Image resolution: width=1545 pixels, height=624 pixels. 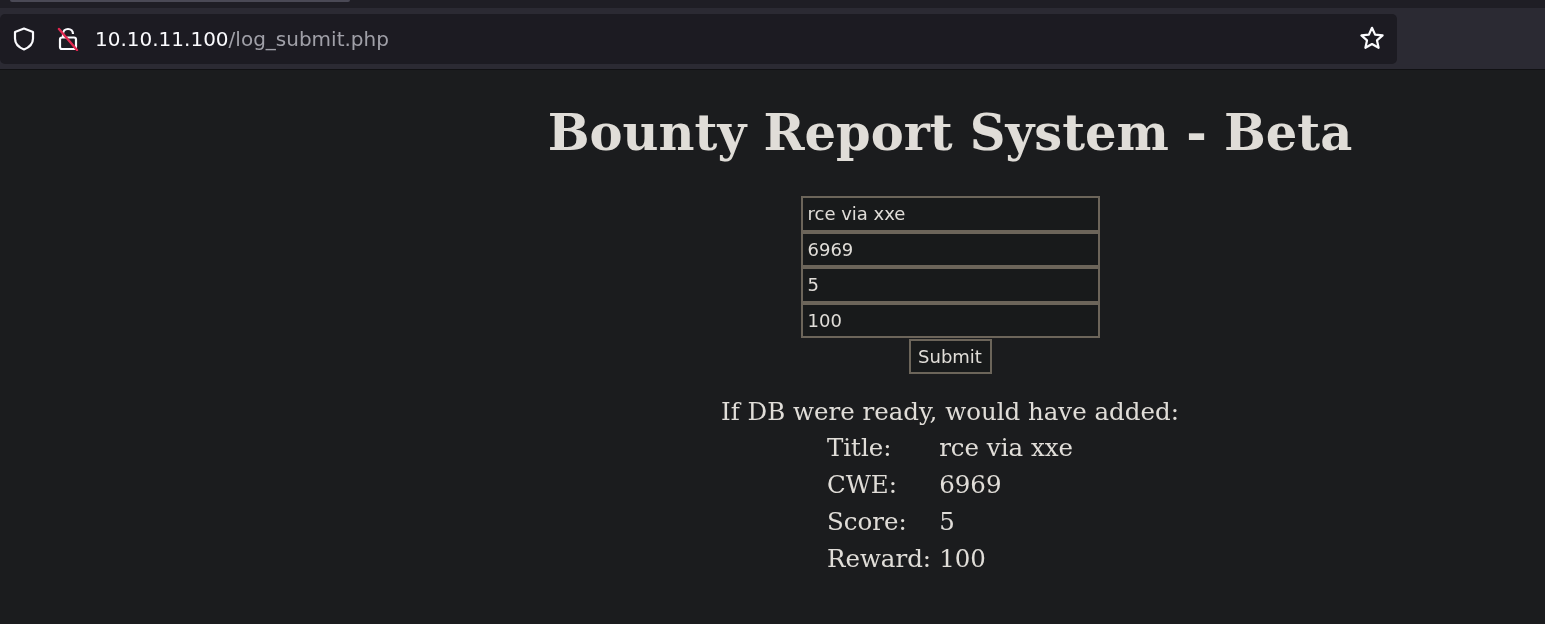 I want to click on result-intro-text: If DB were ready, would have added:, so click(x=950, y=412).